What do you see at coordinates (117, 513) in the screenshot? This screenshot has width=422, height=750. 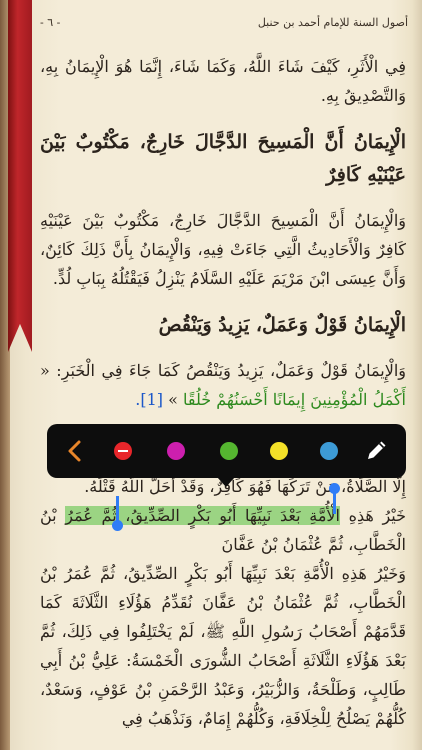 I see `selection-end-handle` at bounding box center [117, 513].